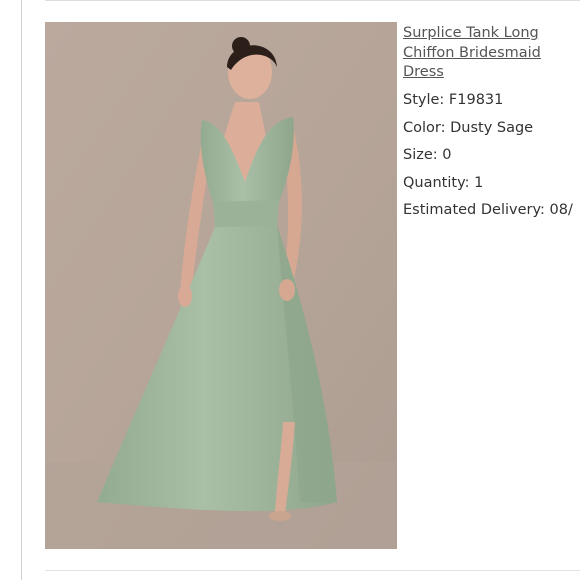 The width and height of the screenshot is (580, 580). What do you see at coordinates (443, 182) in the screenshot?
I see `product-quantity: Quantity: 1` at bounding box center [443, 182].